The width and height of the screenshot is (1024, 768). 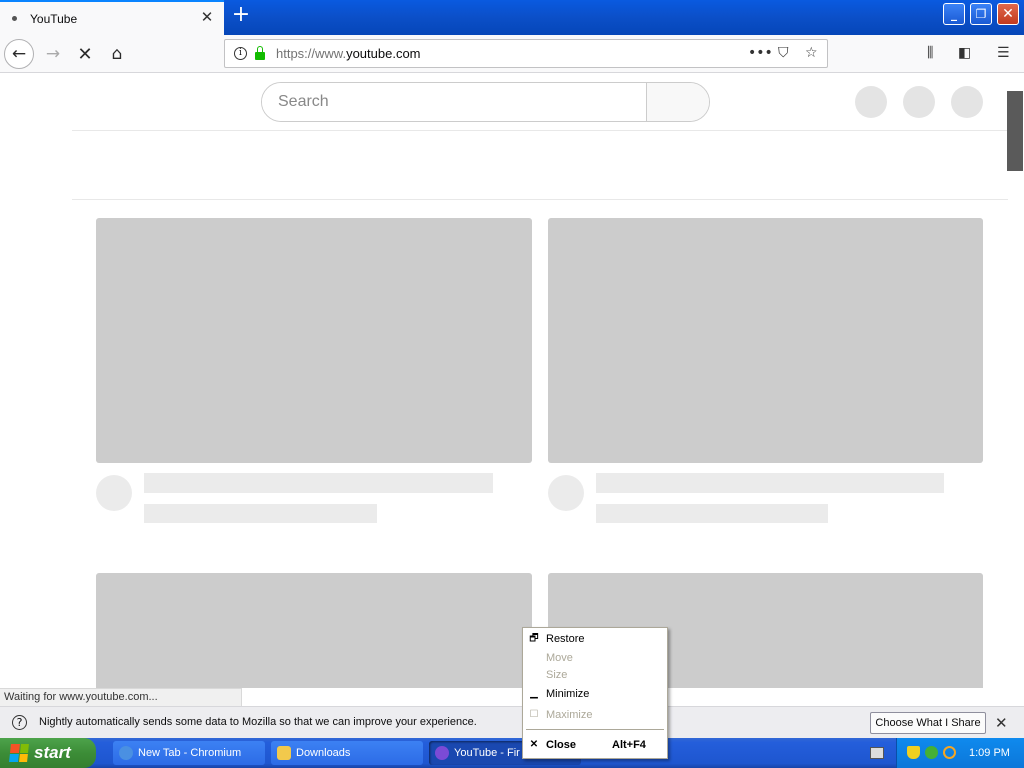 I want to click on taskbar-item-downloads: Downloads, so click(x=347, y=753).